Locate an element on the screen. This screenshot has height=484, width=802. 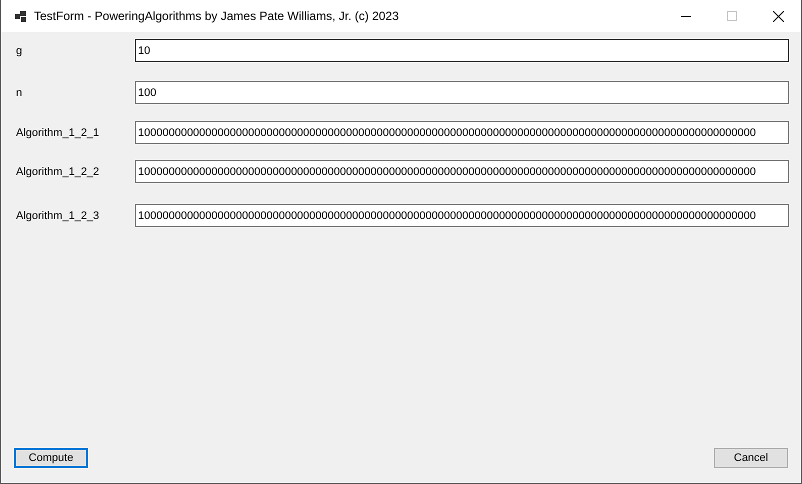
app-icon is located at coordinates (20, 16).